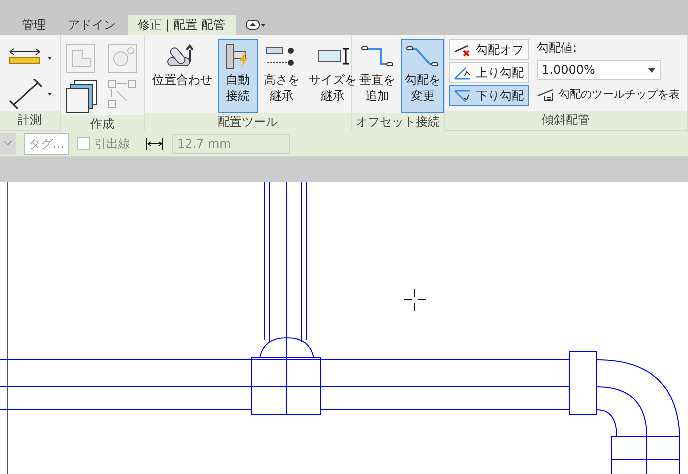 Image resolution: width=688 pixels, height=474 pixels. I want to click on group-label: 配置ツール, so click(248, 122).